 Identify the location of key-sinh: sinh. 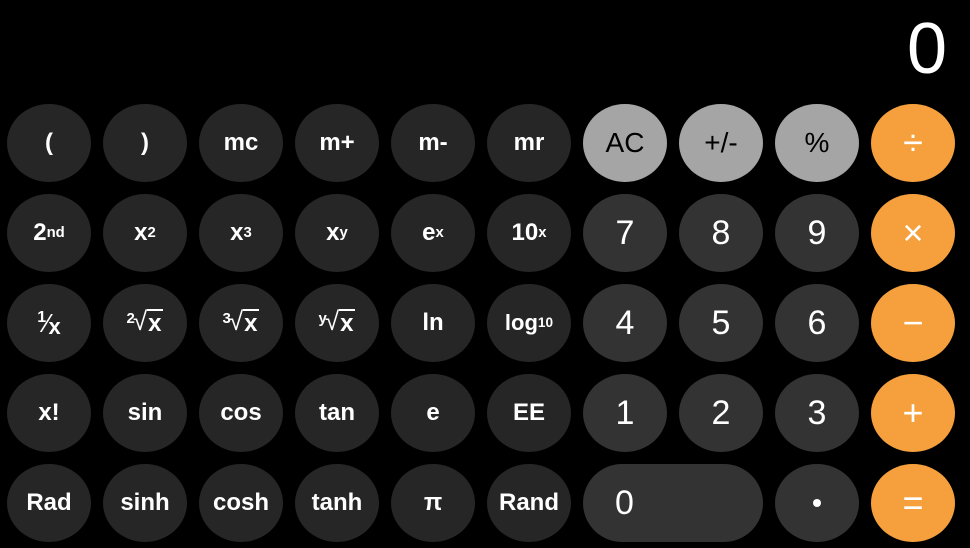
(145, 503).